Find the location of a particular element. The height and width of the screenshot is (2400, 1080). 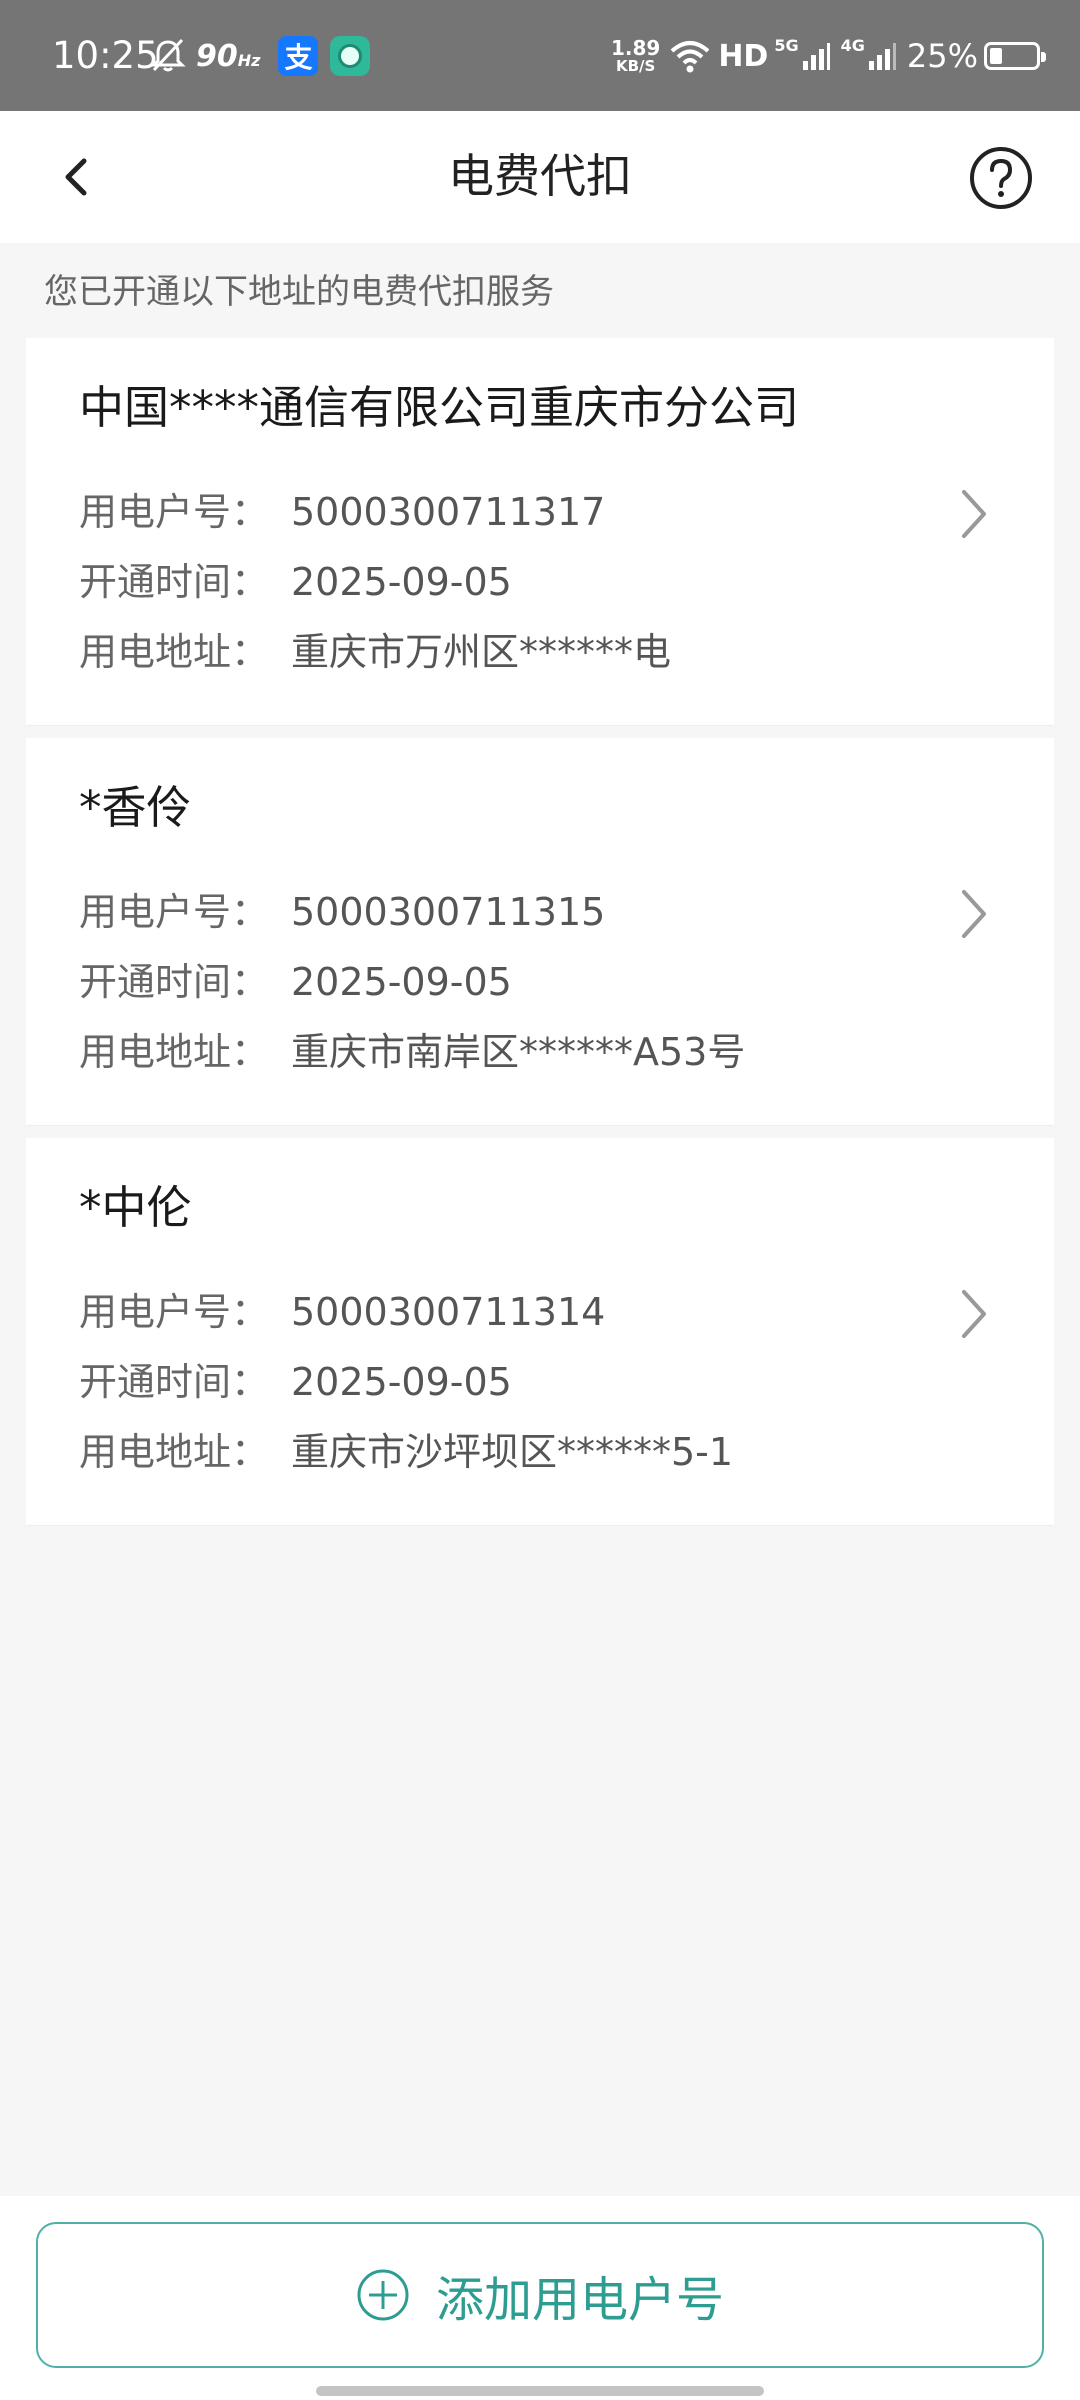

network-speed-unit: KB/S is located at coordinates (635, 66).